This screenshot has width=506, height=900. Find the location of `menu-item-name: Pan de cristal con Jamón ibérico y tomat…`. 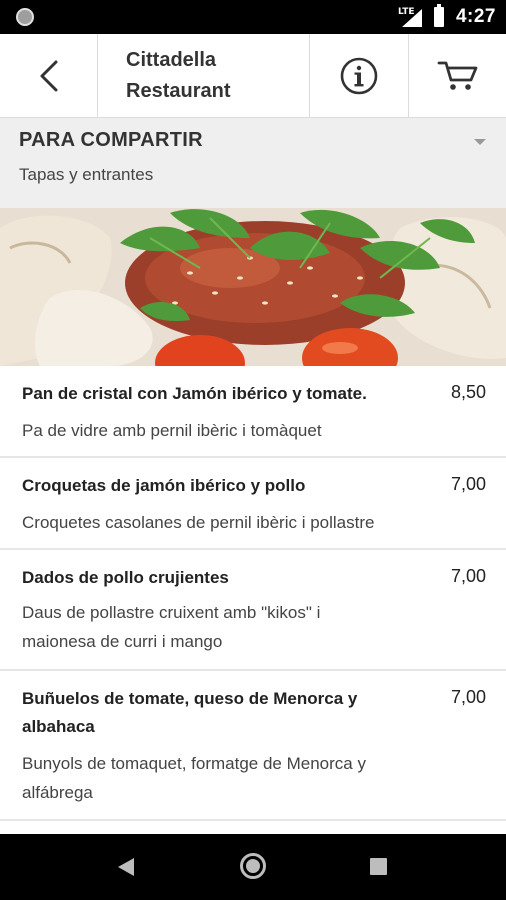

menu-item-name: Pan de cristal con Jamón ibérico y tomat… is located at coordinates (194, 393).